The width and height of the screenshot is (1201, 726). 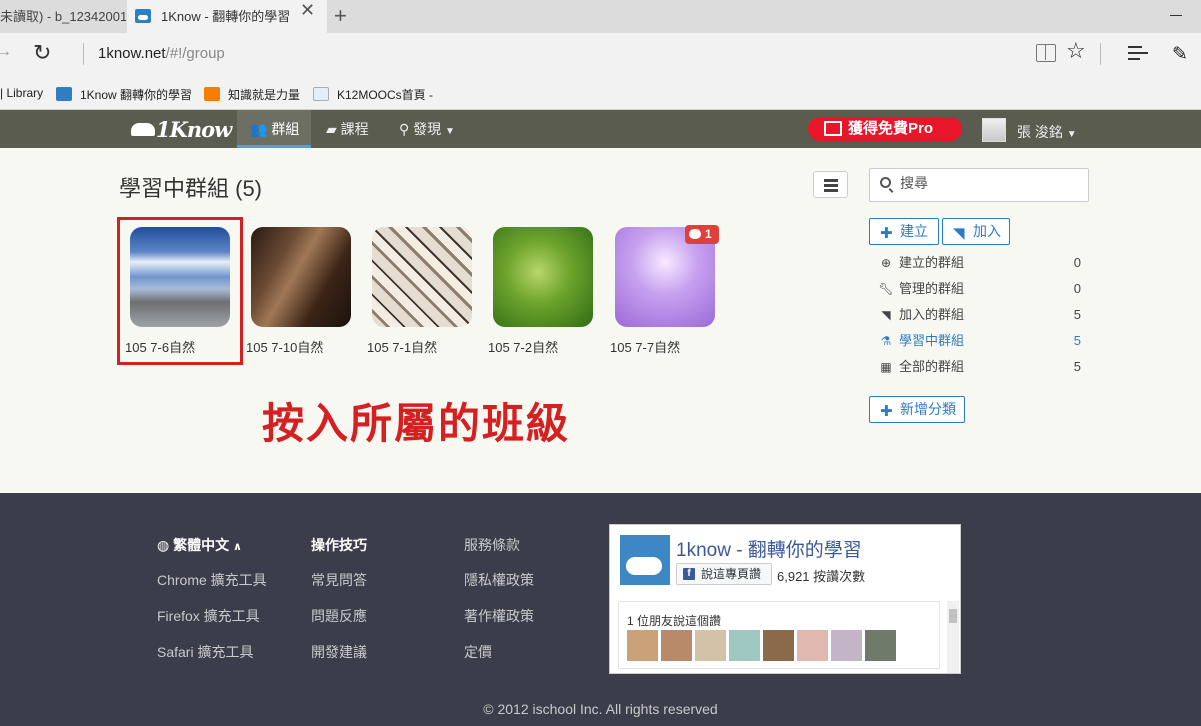 What do you see at coordinates (136, 95) in the screenshot?
I see `favorite-label: 1Know 翻轉你的學習` at bounding box center [136, 95].